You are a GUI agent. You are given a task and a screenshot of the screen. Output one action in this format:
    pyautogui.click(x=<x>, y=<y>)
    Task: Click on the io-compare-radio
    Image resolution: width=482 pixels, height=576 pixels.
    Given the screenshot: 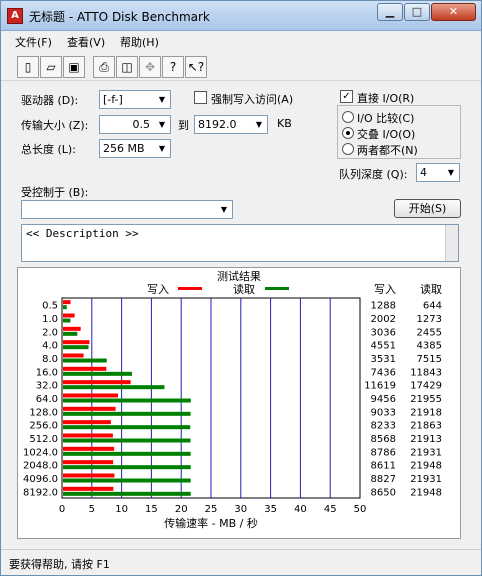 What is the action you would take?
    pyautogui.click(x=348, y=117)
    